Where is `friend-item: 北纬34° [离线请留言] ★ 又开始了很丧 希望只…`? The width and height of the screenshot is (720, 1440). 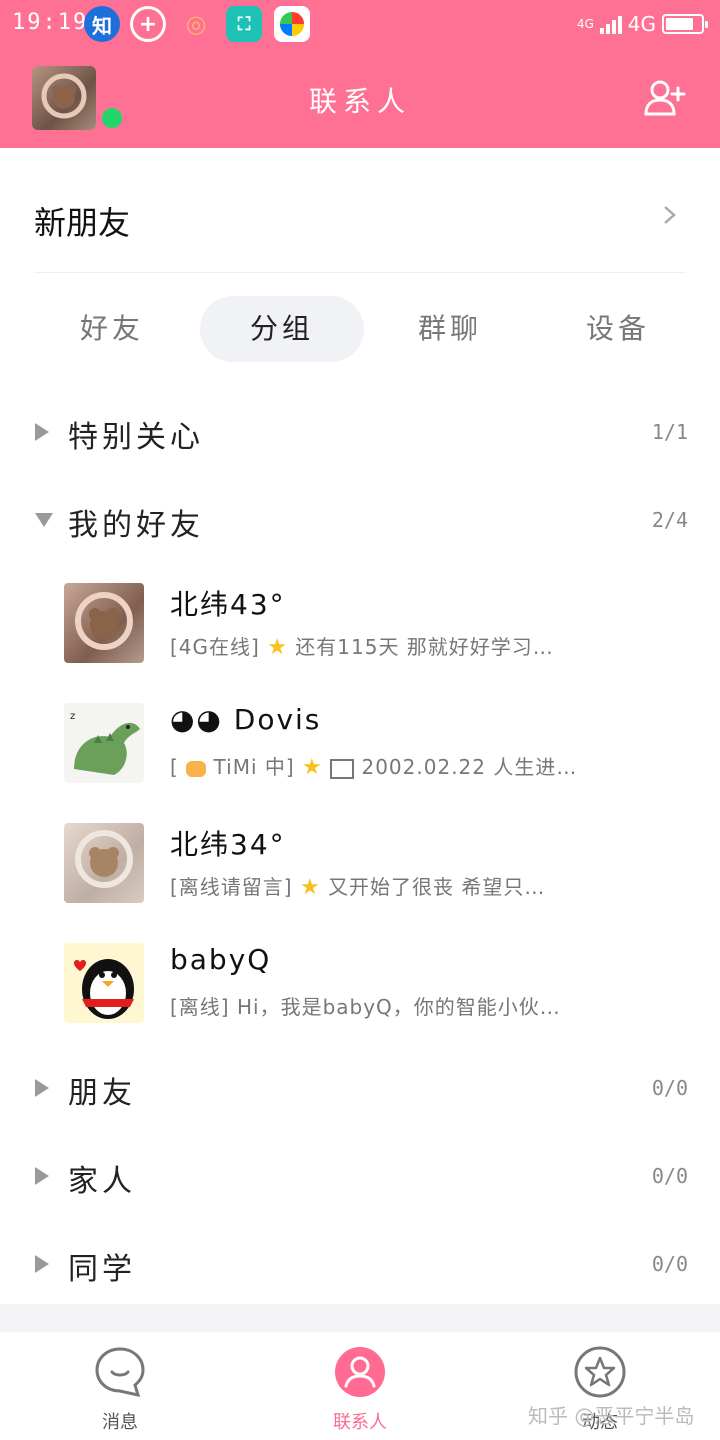 friend-item: 北纬34° [离线请留言] ★ 又开始了很丧 希望只… is located at coordinates (360, 873).